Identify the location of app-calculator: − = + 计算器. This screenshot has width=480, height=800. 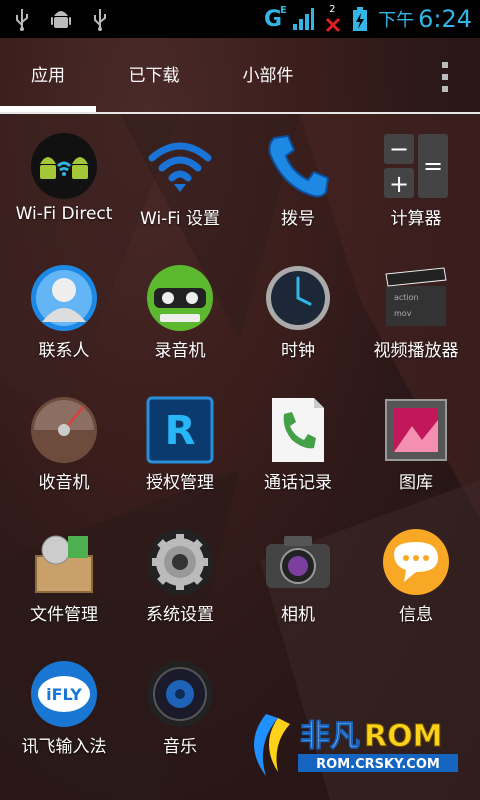
(416, 198).